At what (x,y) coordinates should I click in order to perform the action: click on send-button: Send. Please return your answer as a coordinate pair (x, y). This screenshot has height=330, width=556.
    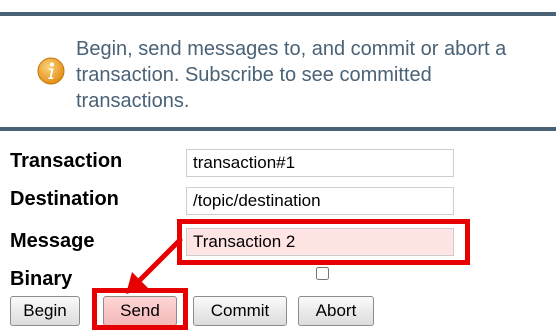
    Looking at the image, I should click on (140, 311).